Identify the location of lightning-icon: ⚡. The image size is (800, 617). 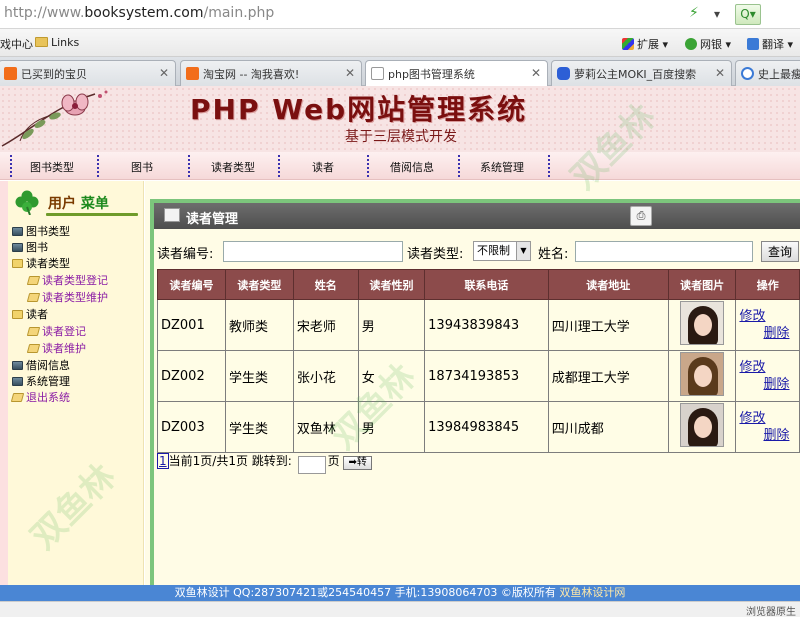
(695, 13).